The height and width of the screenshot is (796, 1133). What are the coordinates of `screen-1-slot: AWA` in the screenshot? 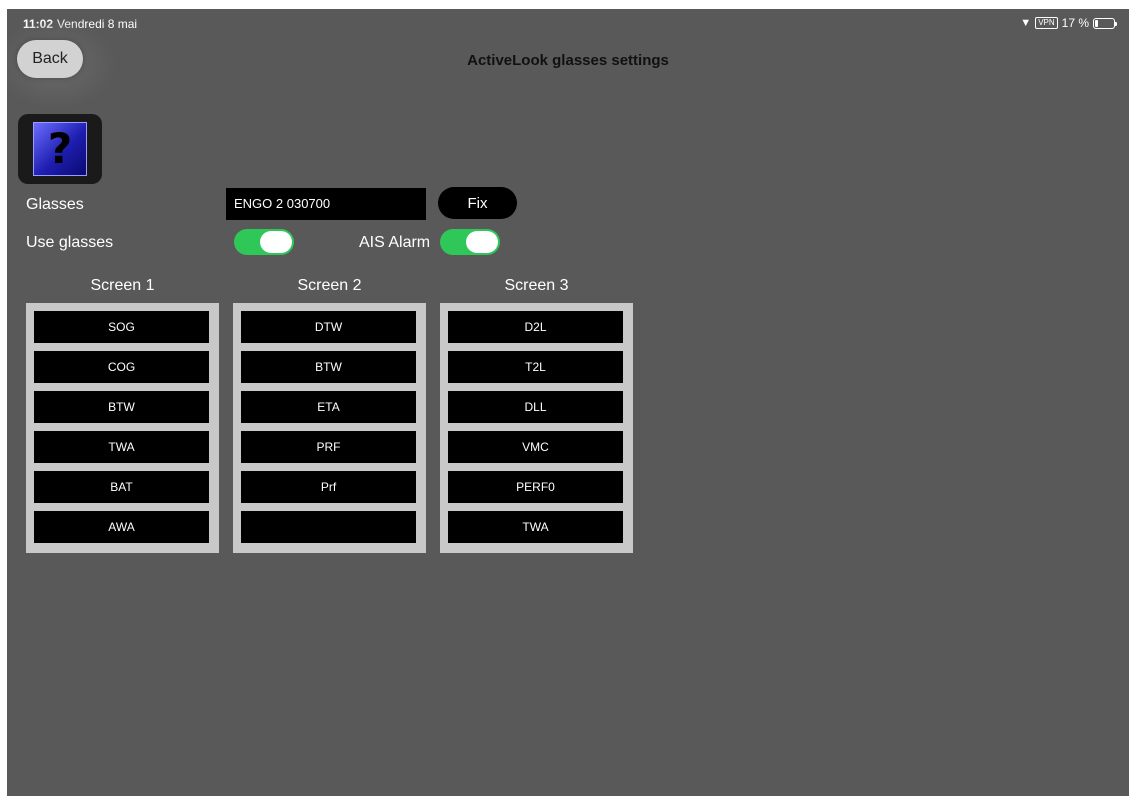 It's located at (121, 527).